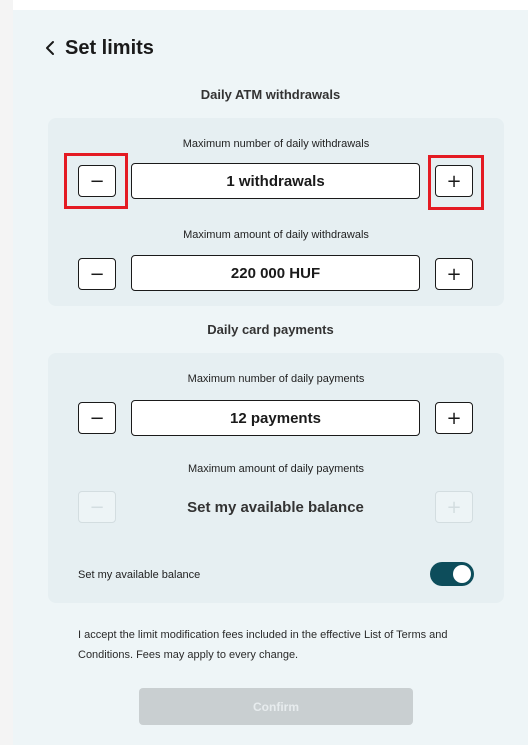  What do you see at coordinates (275, 181) in the screenshot?
I see `atm-count-value: 1 withdrawals` at bounding box center [275, 181].